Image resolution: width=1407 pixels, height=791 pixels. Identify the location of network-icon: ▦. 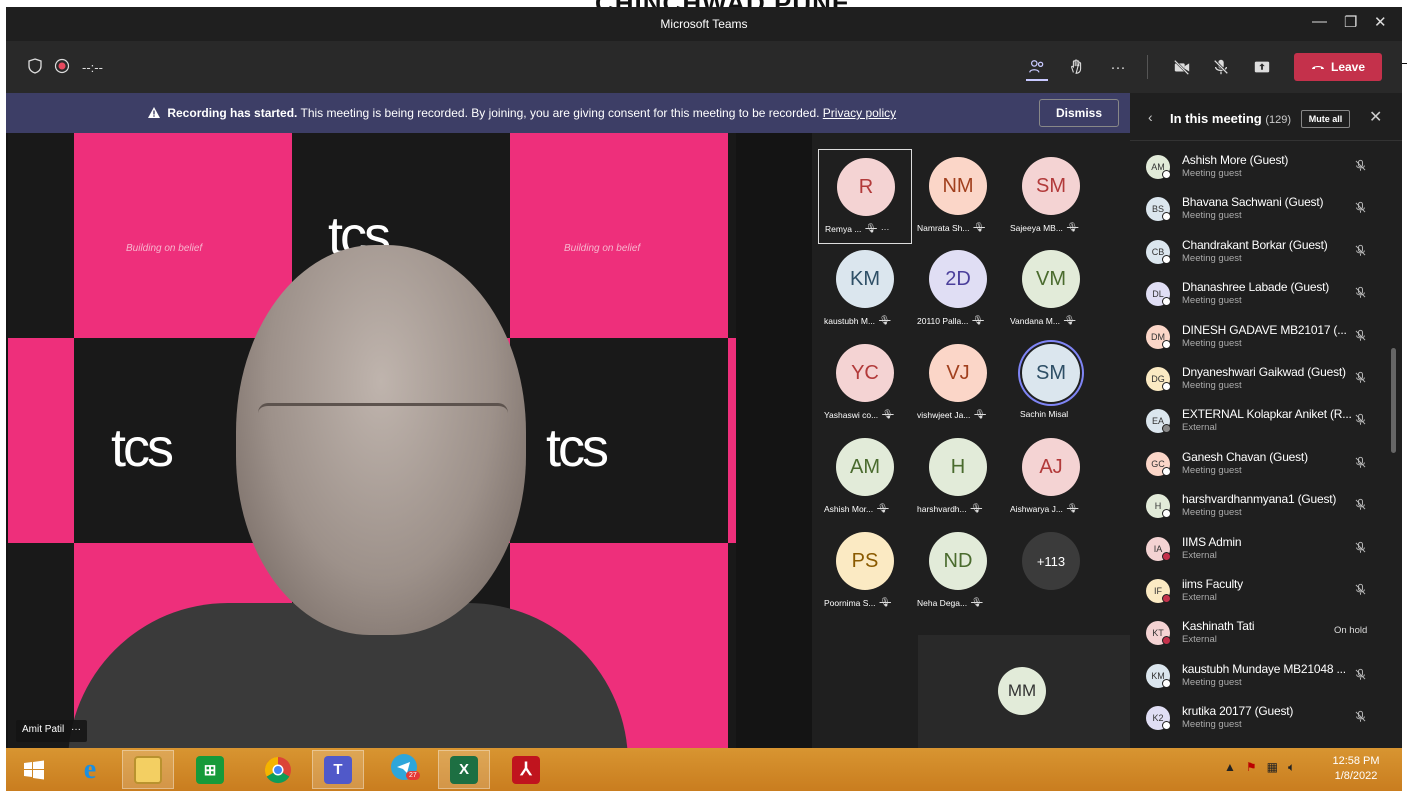
(1272, 767).